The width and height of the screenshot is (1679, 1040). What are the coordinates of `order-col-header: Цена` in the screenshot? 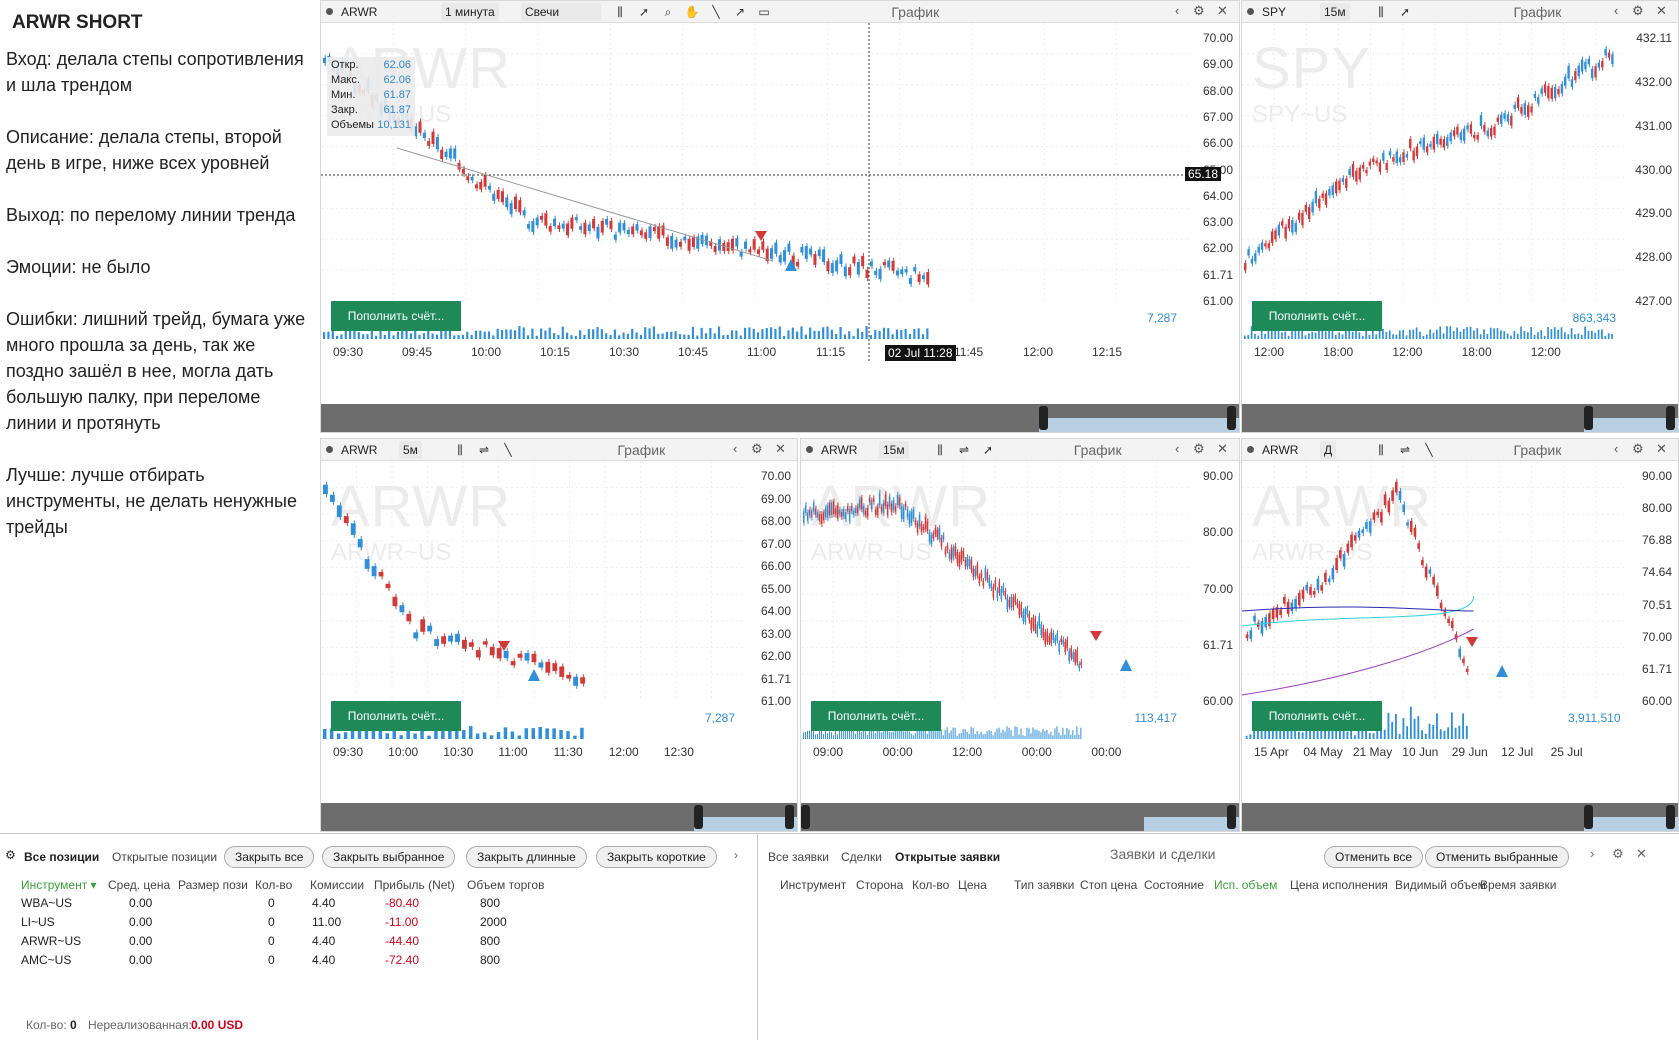 It's located at (972, 885).